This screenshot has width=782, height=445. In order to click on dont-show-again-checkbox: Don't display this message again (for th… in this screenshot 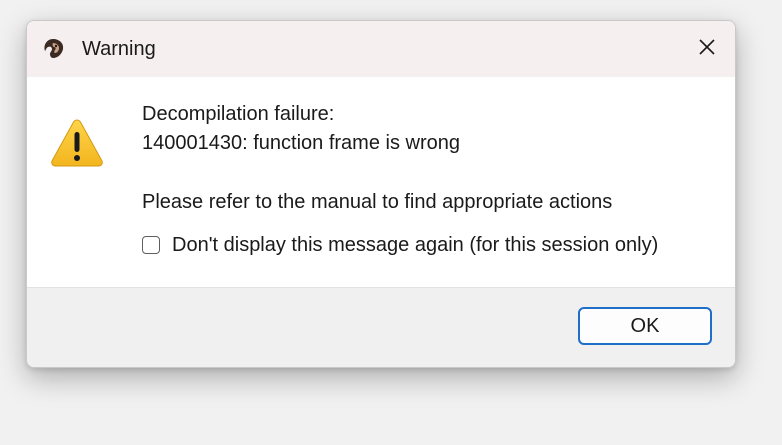, I will do `click(400, 245)`.